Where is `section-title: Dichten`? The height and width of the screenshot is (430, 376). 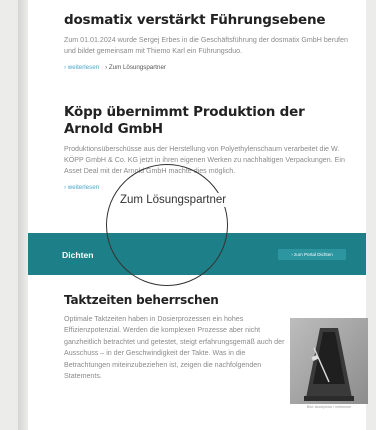
section-title: Dichten is located at coordinates (78, 255).